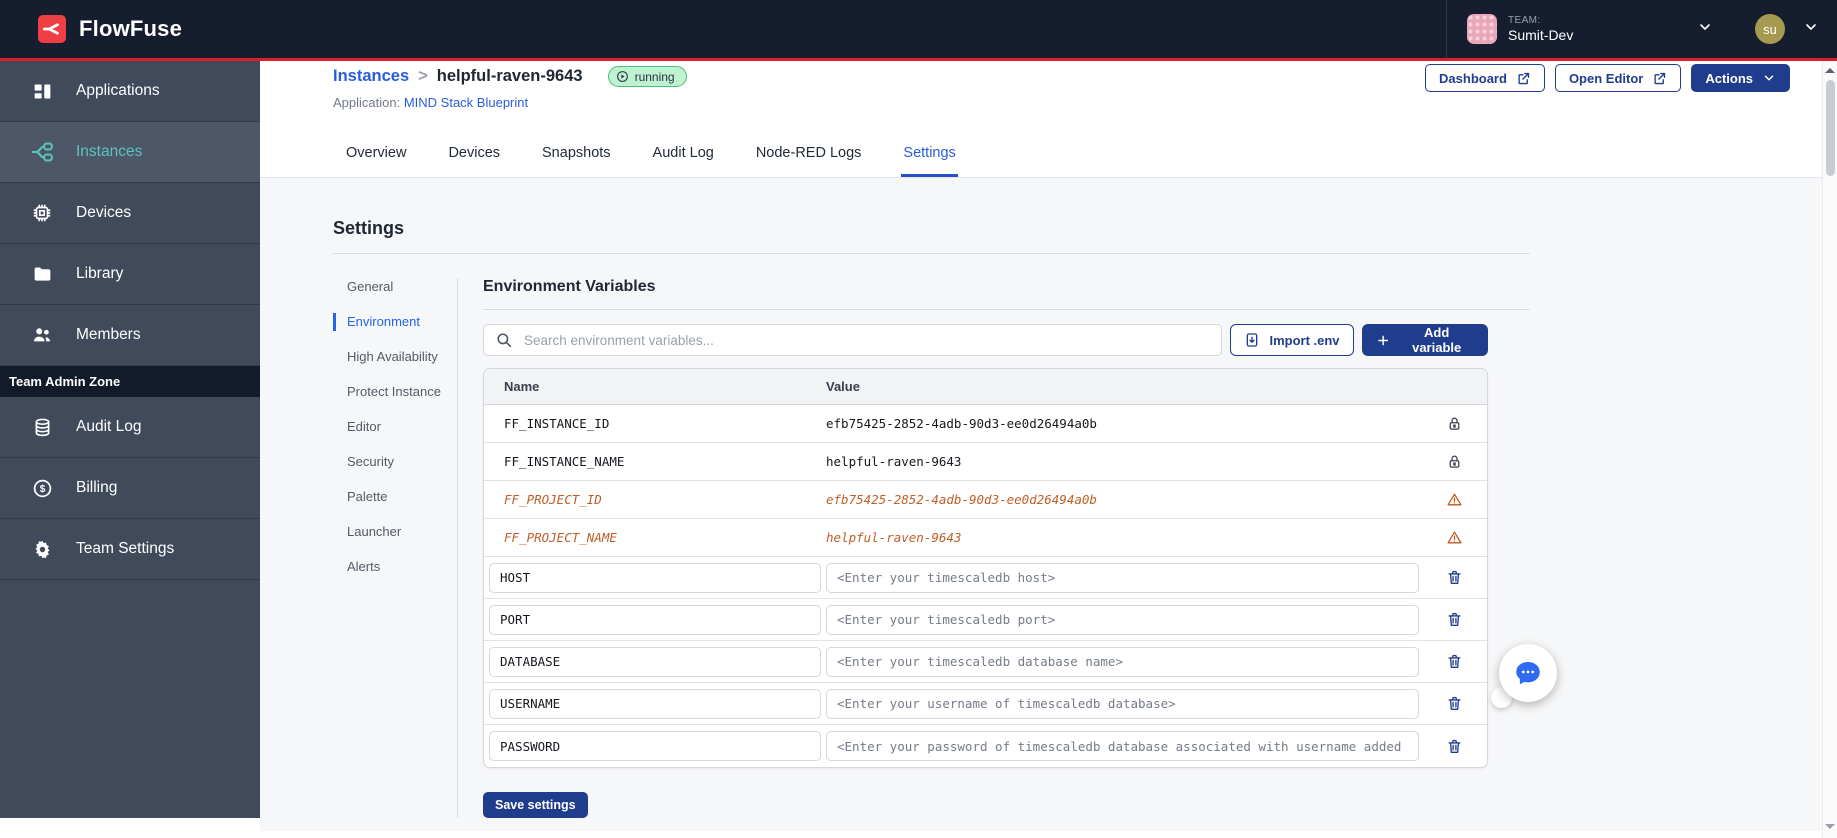  Describe the element at coordinates (466, 102) in the screenshot. I see `application-link: MIND Stack Blueprint` at that location.